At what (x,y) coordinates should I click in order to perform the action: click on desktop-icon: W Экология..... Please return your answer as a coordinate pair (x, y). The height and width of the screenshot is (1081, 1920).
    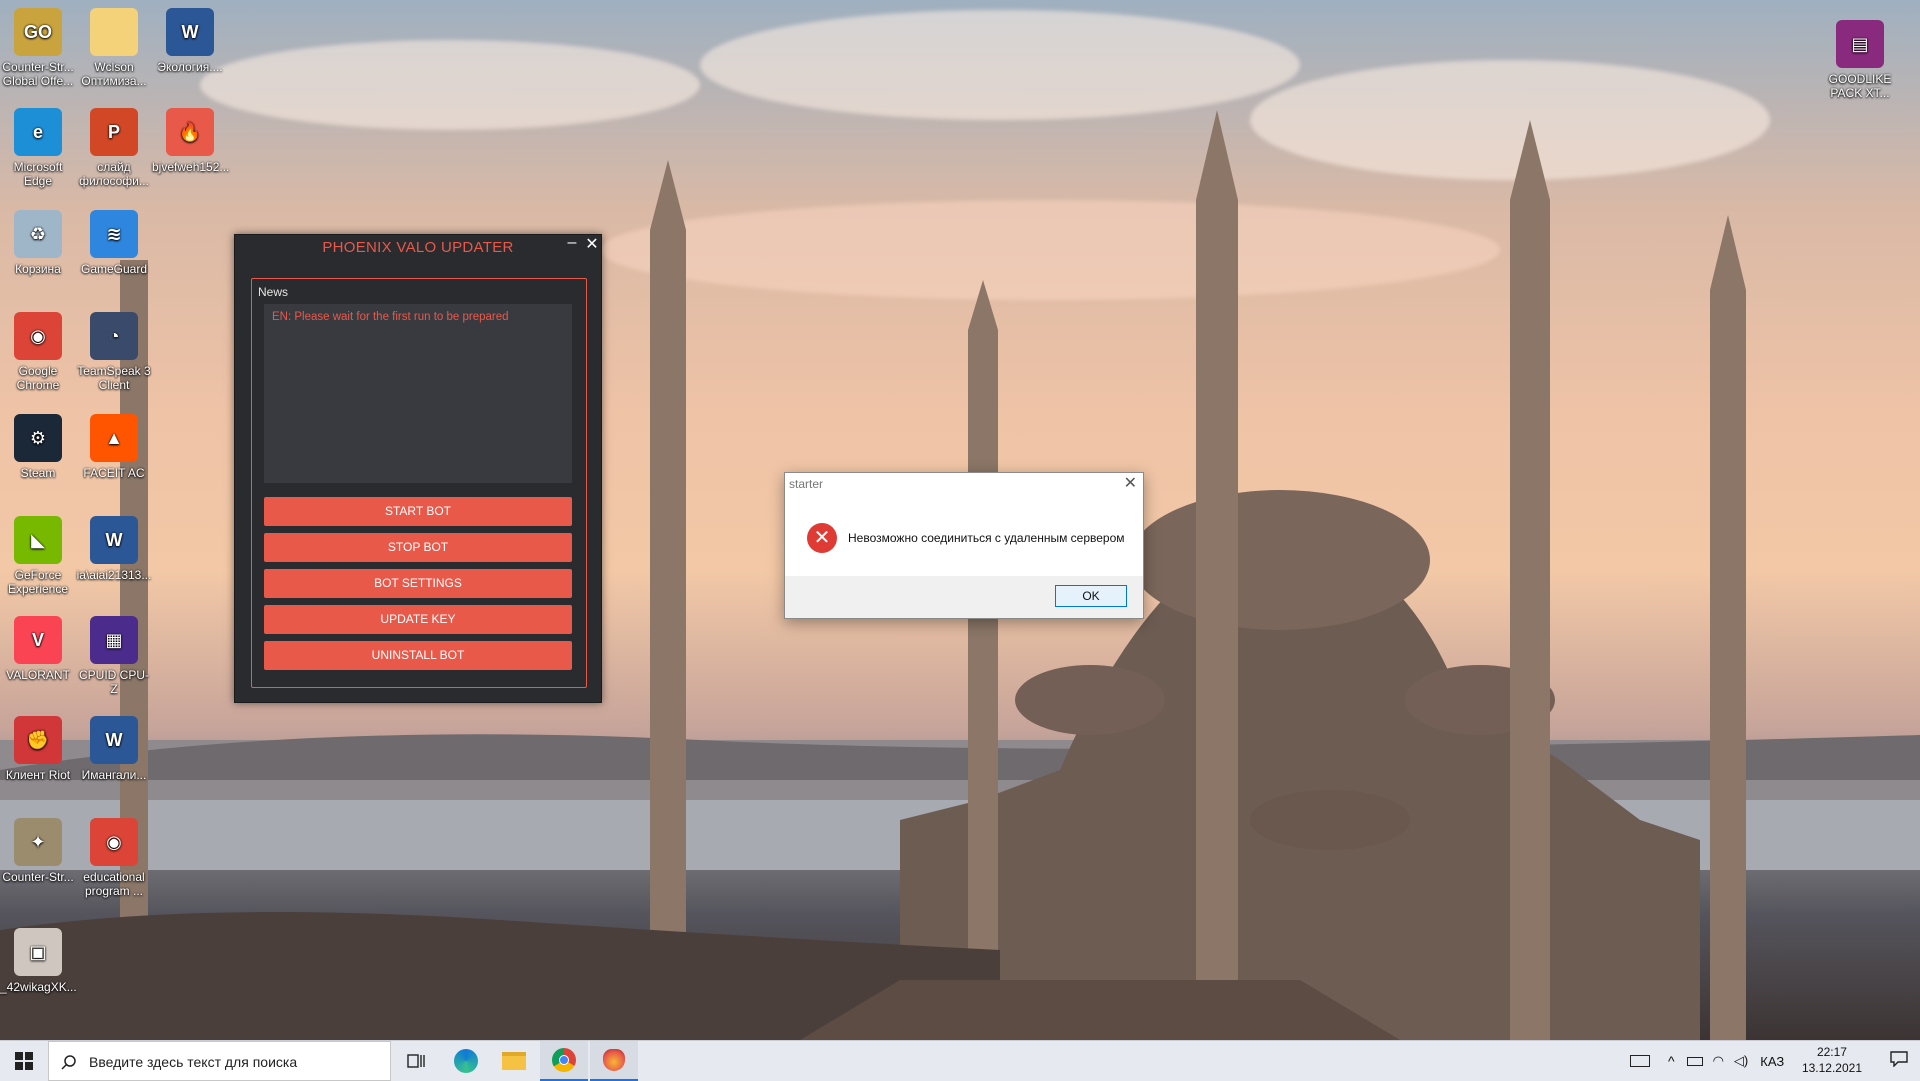
    Looking at the image, I should click on (190, 41).